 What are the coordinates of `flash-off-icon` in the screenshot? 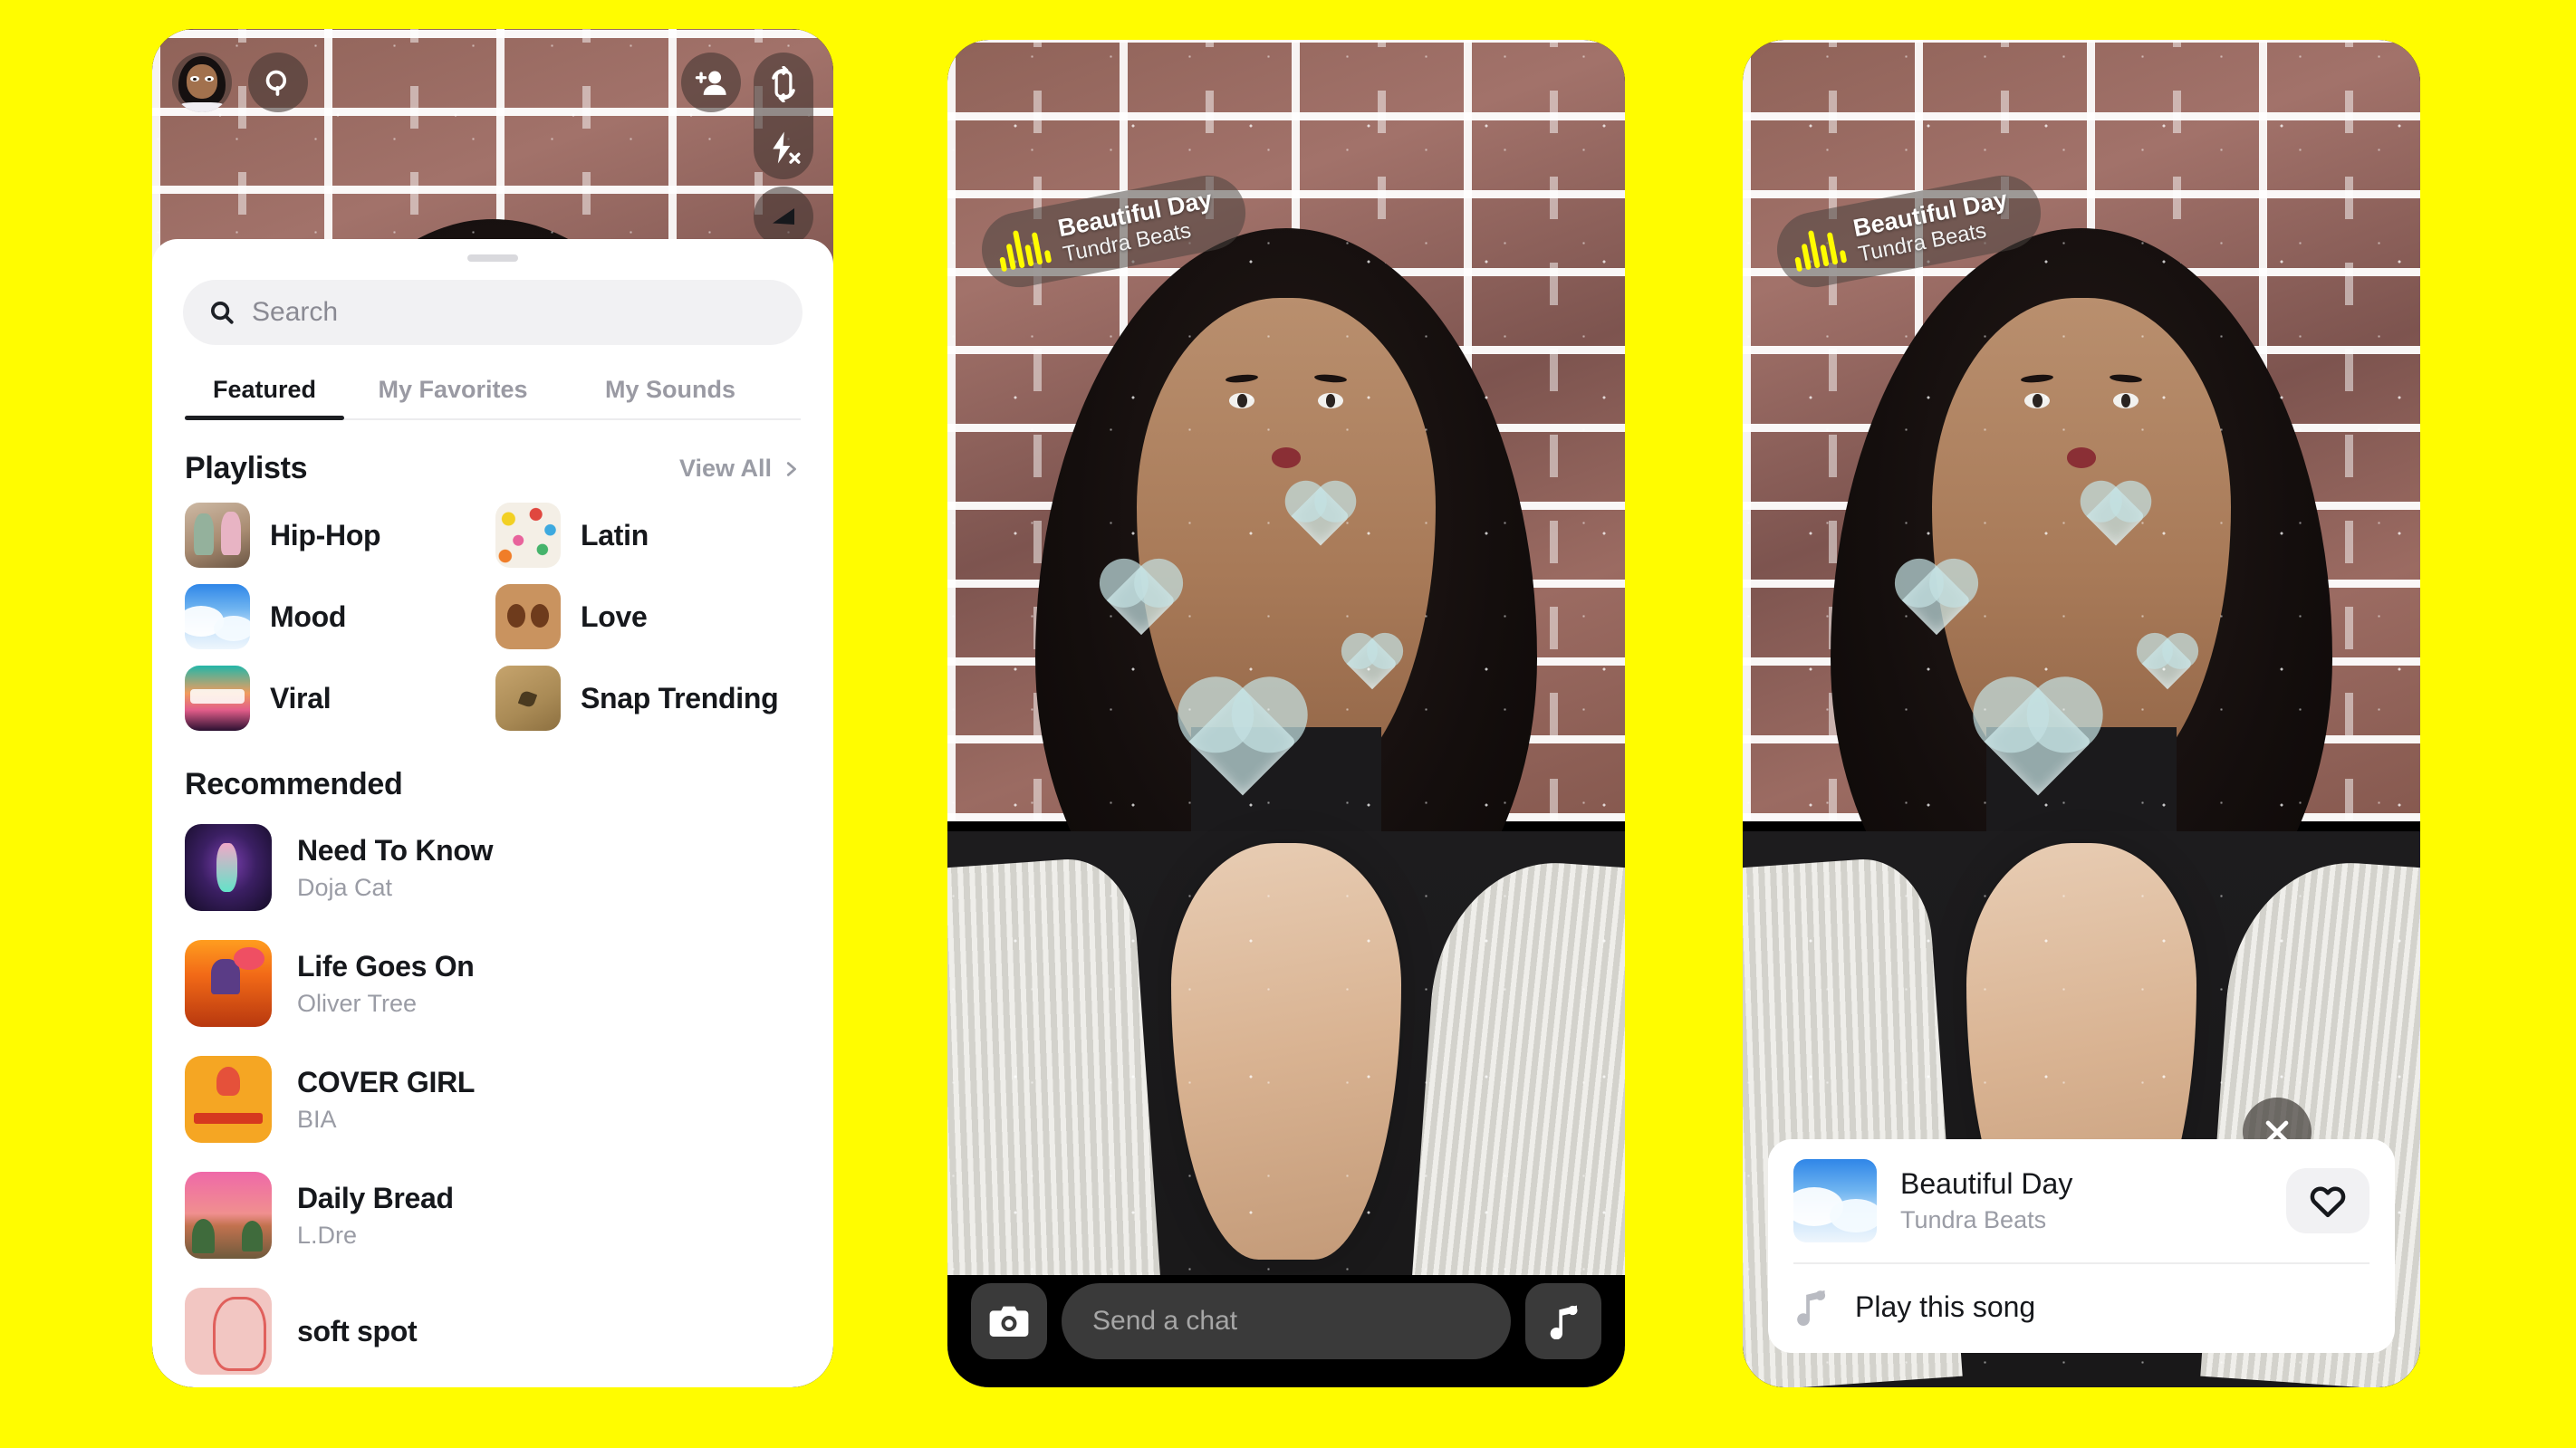 It's located at (783, 147).